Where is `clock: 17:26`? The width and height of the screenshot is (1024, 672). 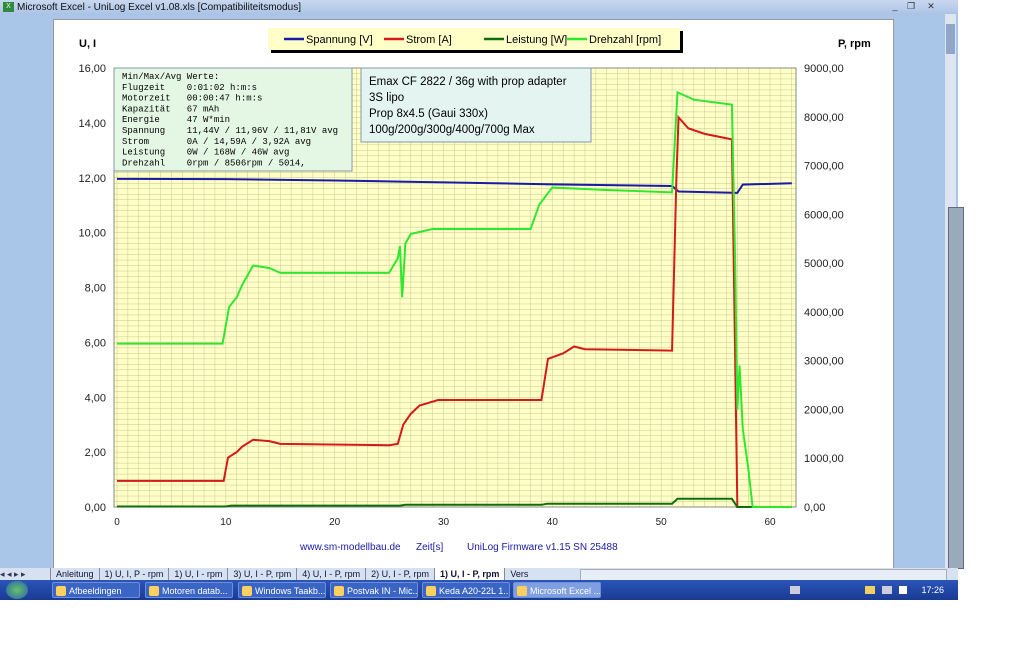 clock: 17:26 is located at coordinates (932, 590).